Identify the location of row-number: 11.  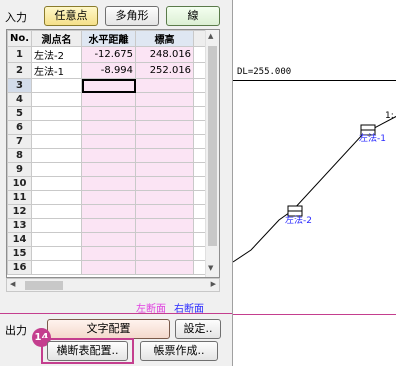
(20, 197).